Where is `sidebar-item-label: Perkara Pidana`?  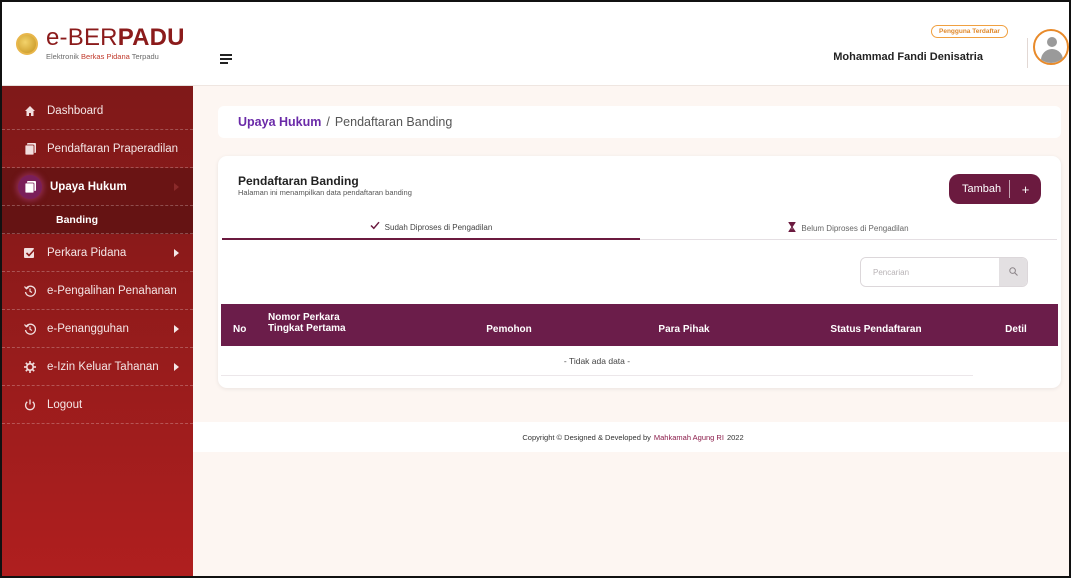
sidebar-item-label: Perkara Pidana is located at coordinates (87, 252).